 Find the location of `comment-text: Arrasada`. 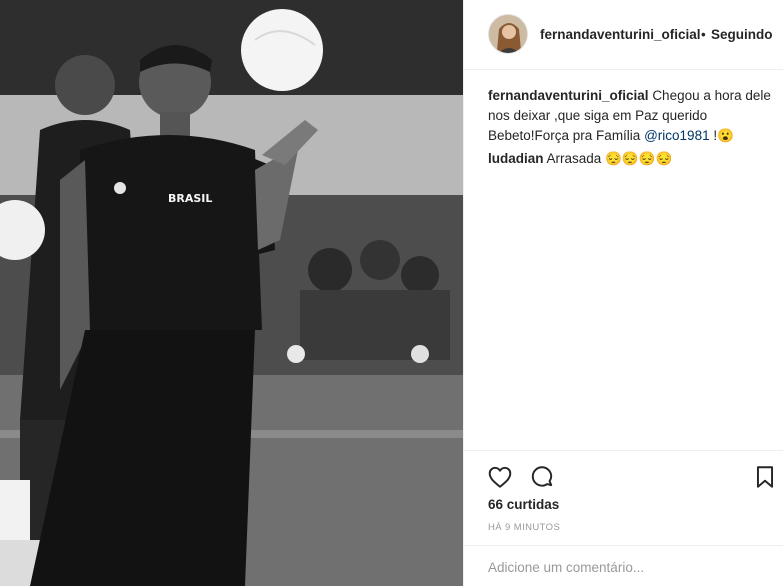

comment-text: Arrasada is located at coordinates (574, 158).